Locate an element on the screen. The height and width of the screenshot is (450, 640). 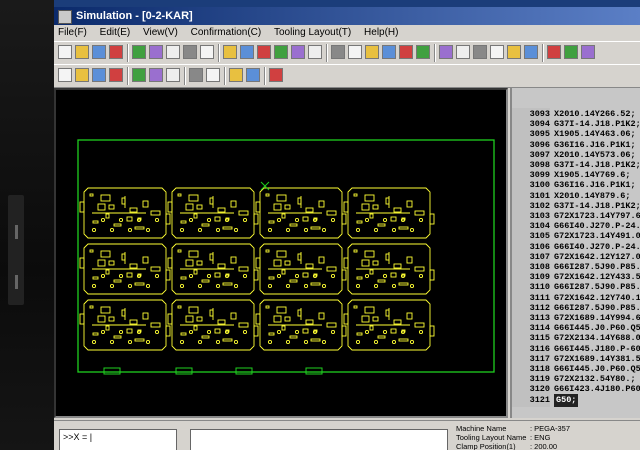
zoom-window-icon is located at coordinates (480, 52).